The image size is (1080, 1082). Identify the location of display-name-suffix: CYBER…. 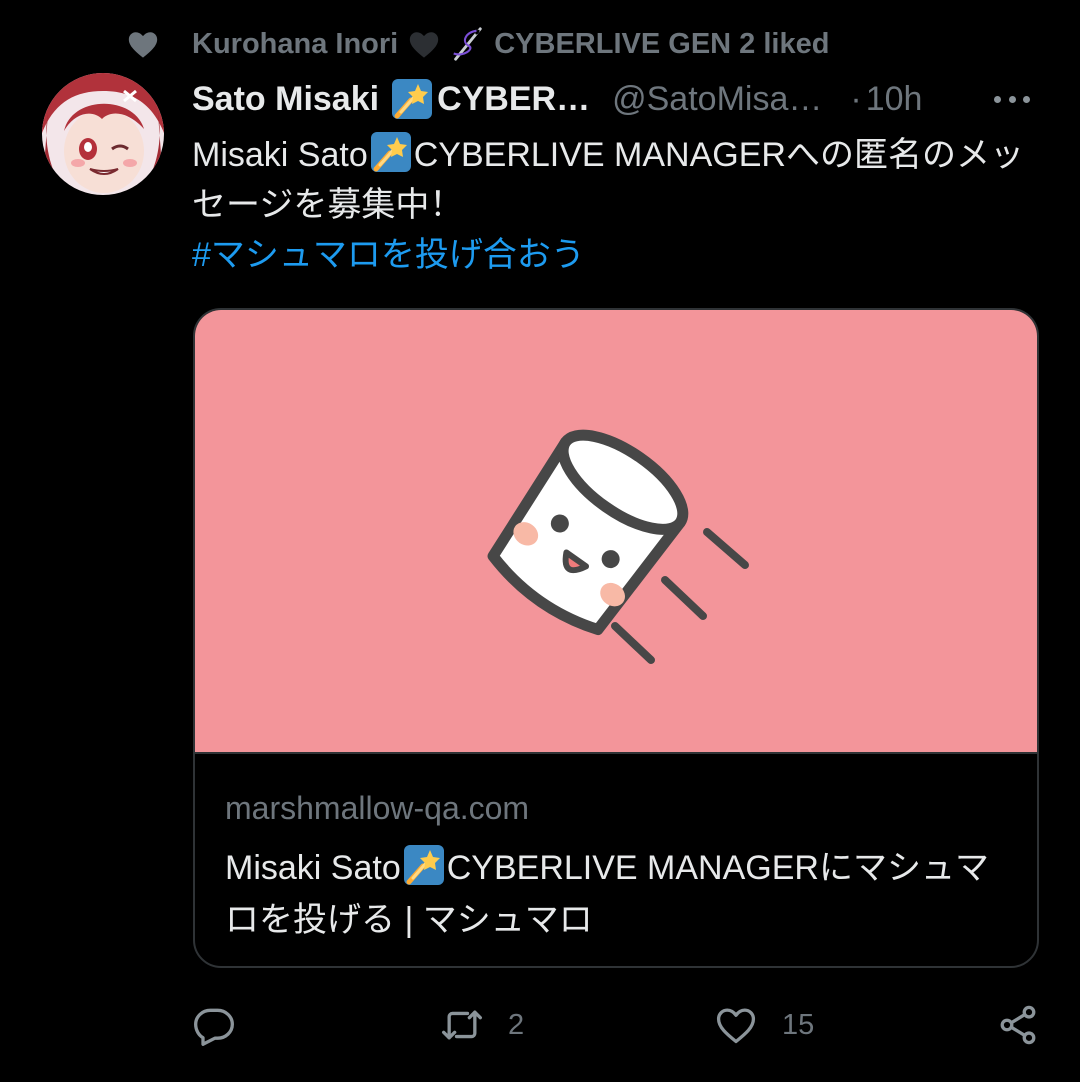
(513, 99).